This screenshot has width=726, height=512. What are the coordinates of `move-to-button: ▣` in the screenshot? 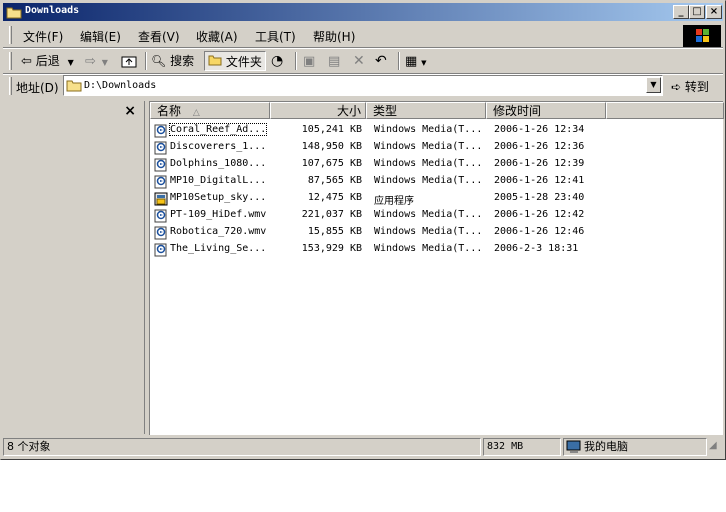 It's located at (313, 61).